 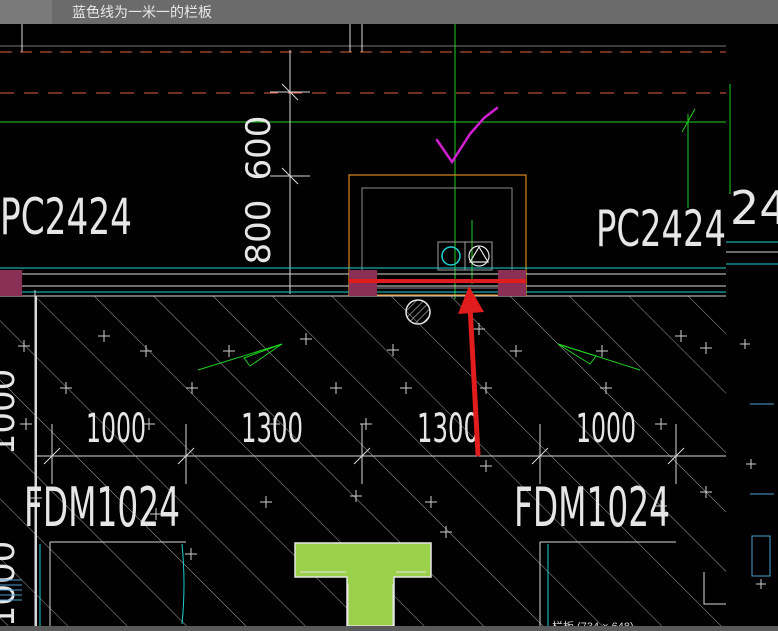 What do you see at coordinates (259, 232) in the screenshot?
I see `dim-800-label: 800` at bounding box center [259, 232].